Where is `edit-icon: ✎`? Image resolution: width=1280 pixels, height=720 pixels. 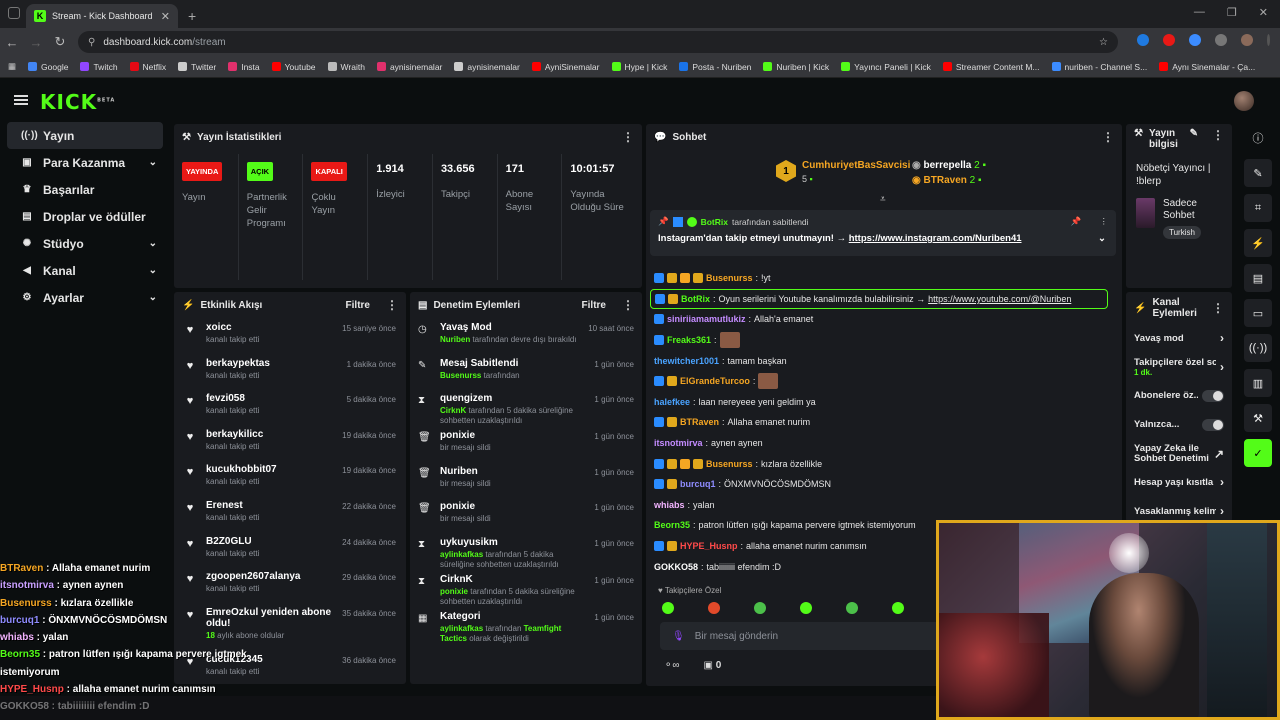
edit-icon: ✎ is located at coordinates (1258, 173).